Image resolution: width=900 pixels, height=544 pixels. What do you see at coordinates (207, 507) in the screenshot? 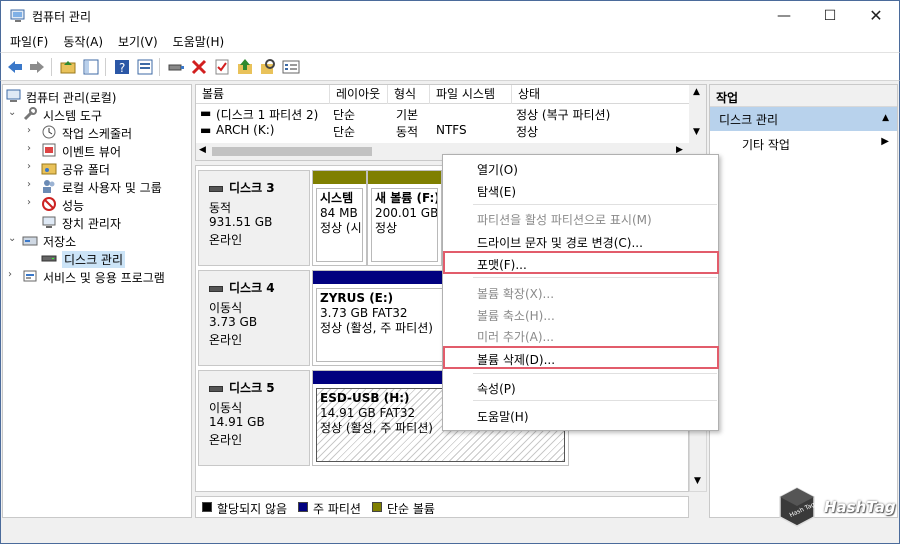
I see `legend-swatch-unallocated` at bounding box center [207, 507].